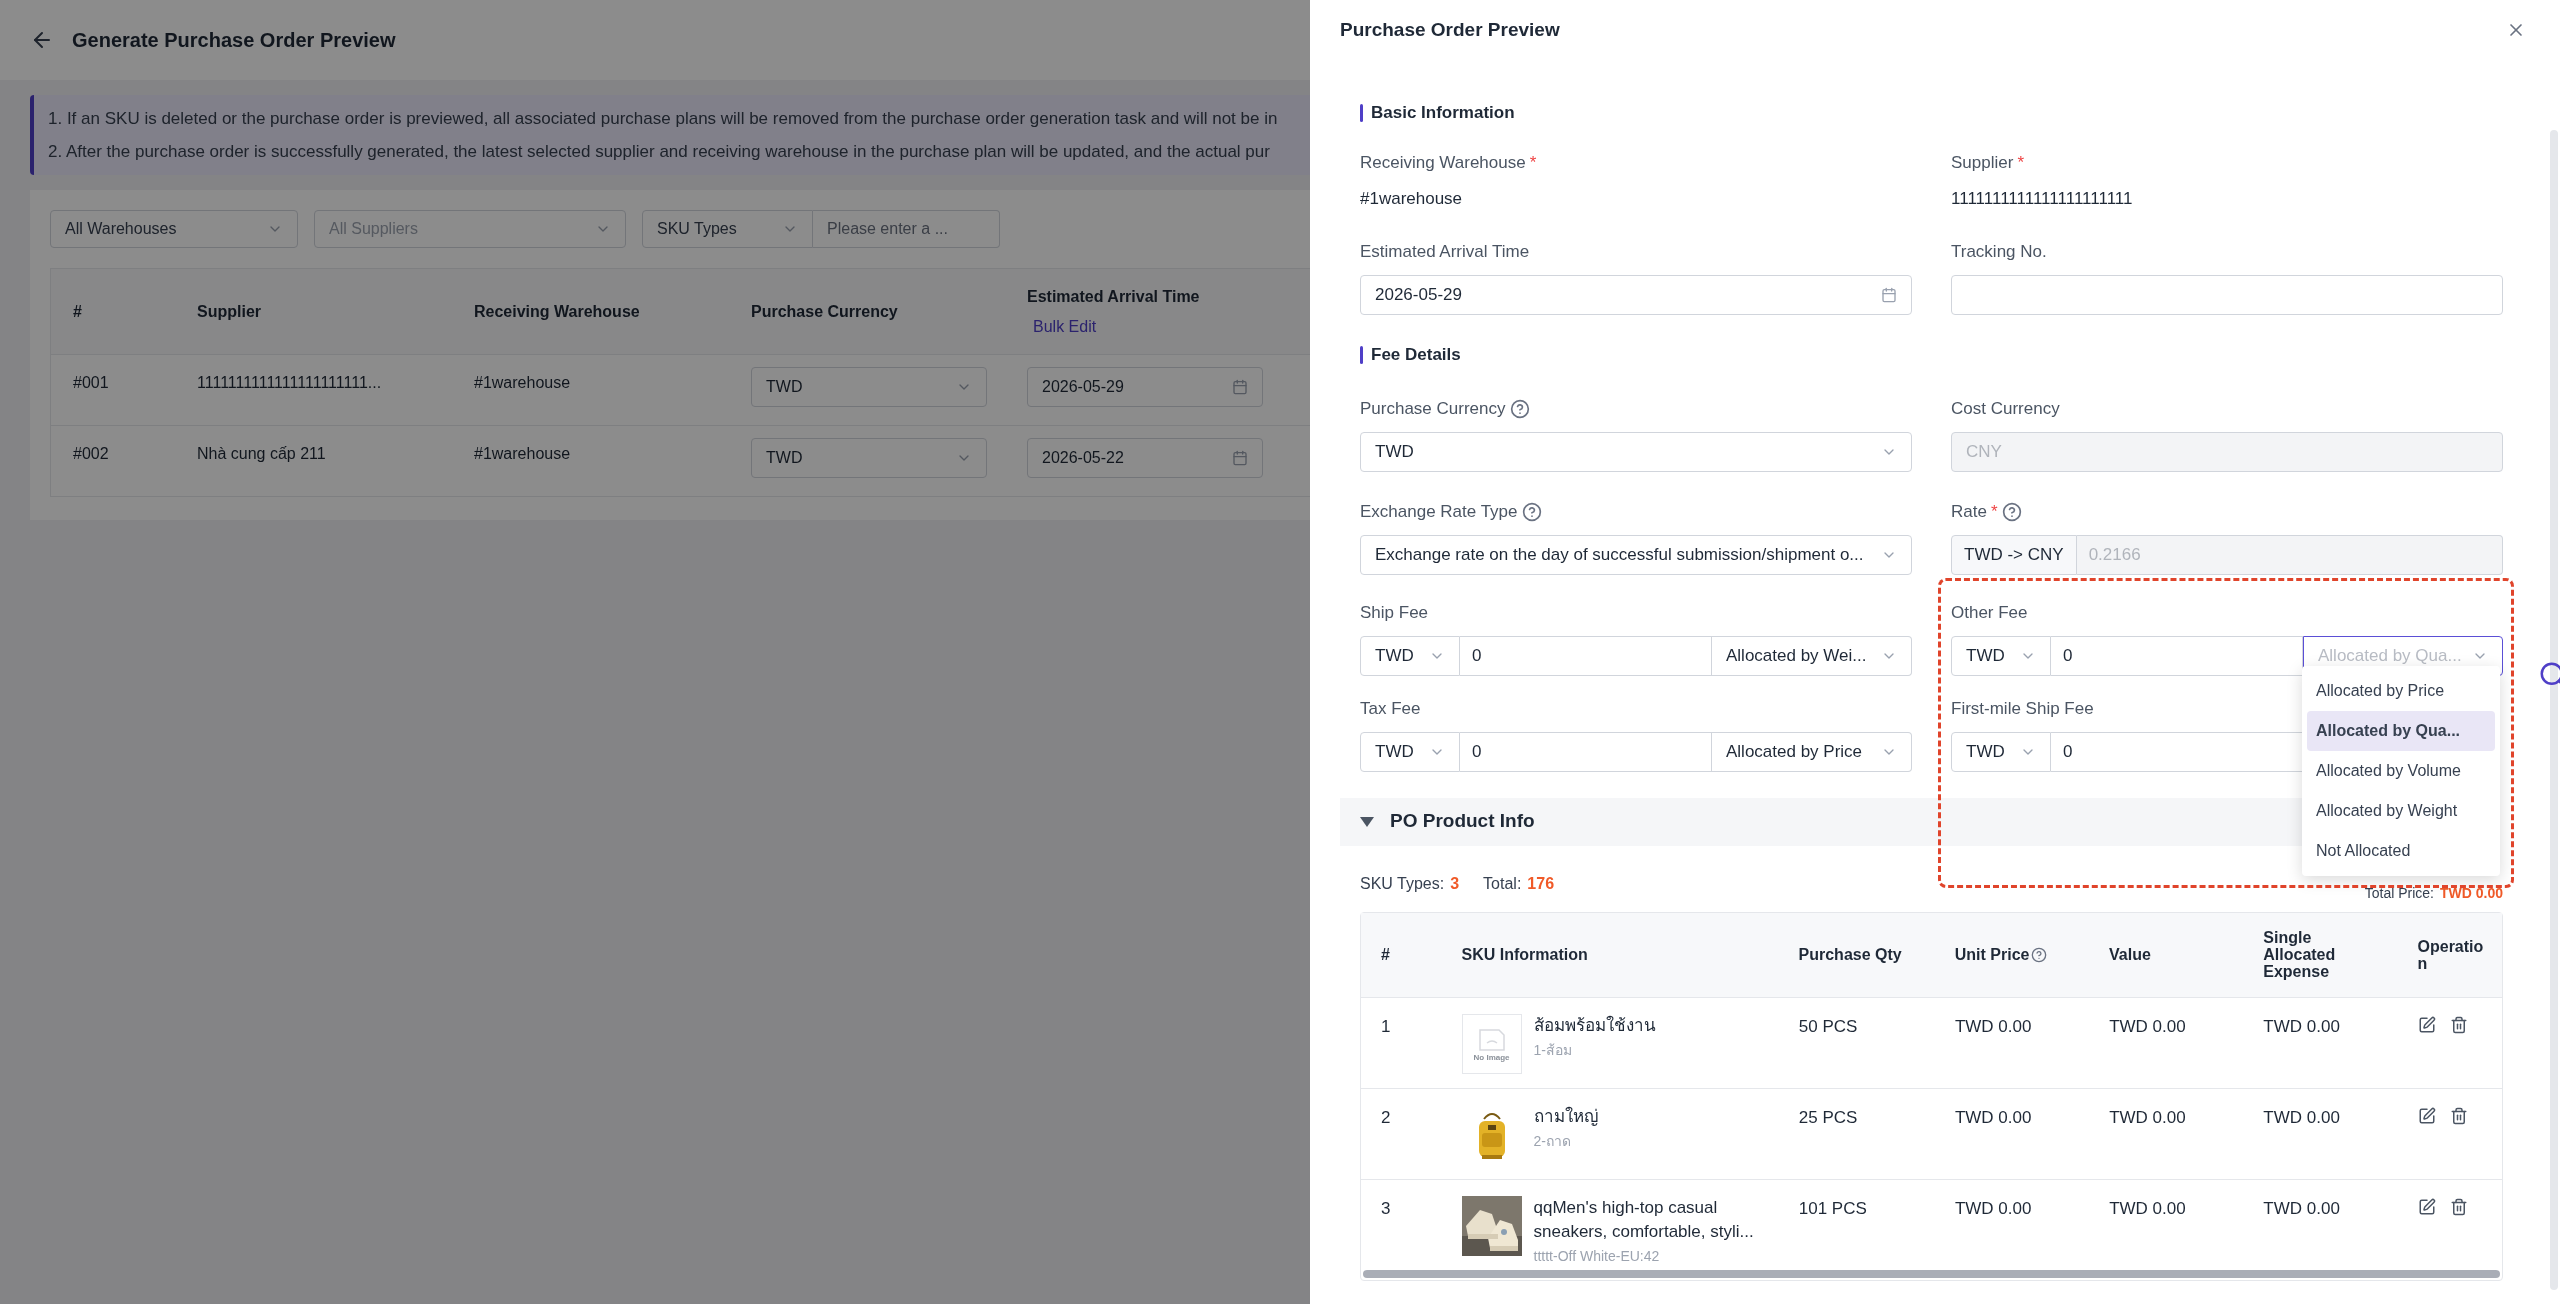 The height and width of the screenshot is (1304, 2560). Describe the element at coordinates (1812, 751) in the screenshot. I see `allocation-select: Allocated by Price` at that location.